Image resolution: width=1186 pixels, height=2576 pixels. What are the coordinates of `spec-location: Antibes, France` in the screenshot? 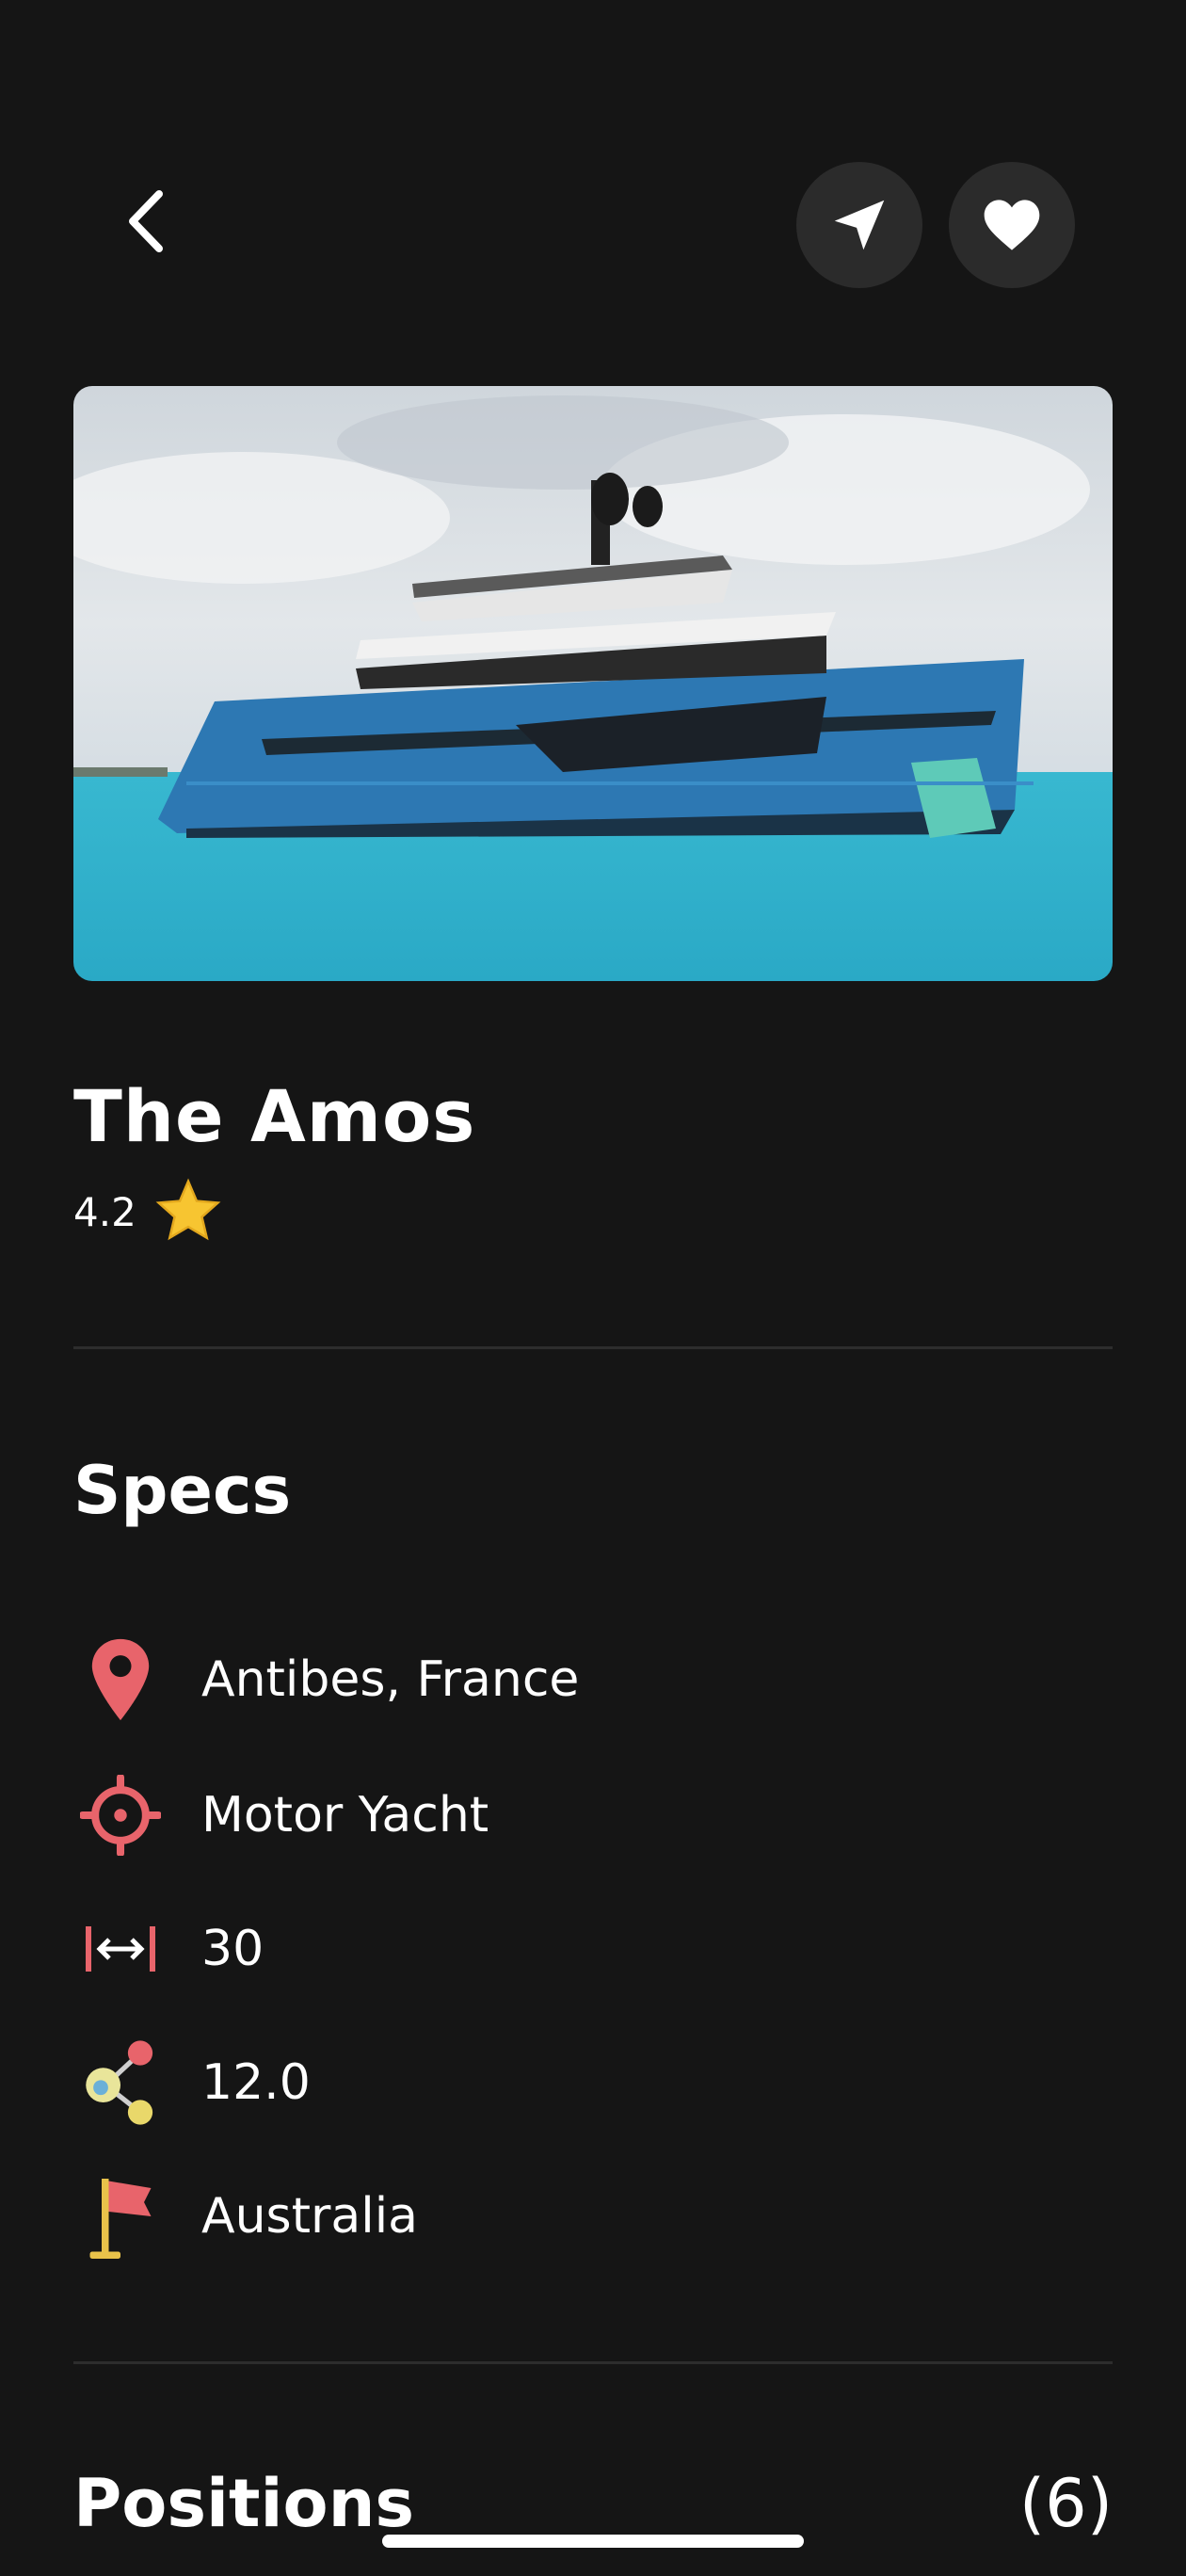 It's located at (544, 1679).